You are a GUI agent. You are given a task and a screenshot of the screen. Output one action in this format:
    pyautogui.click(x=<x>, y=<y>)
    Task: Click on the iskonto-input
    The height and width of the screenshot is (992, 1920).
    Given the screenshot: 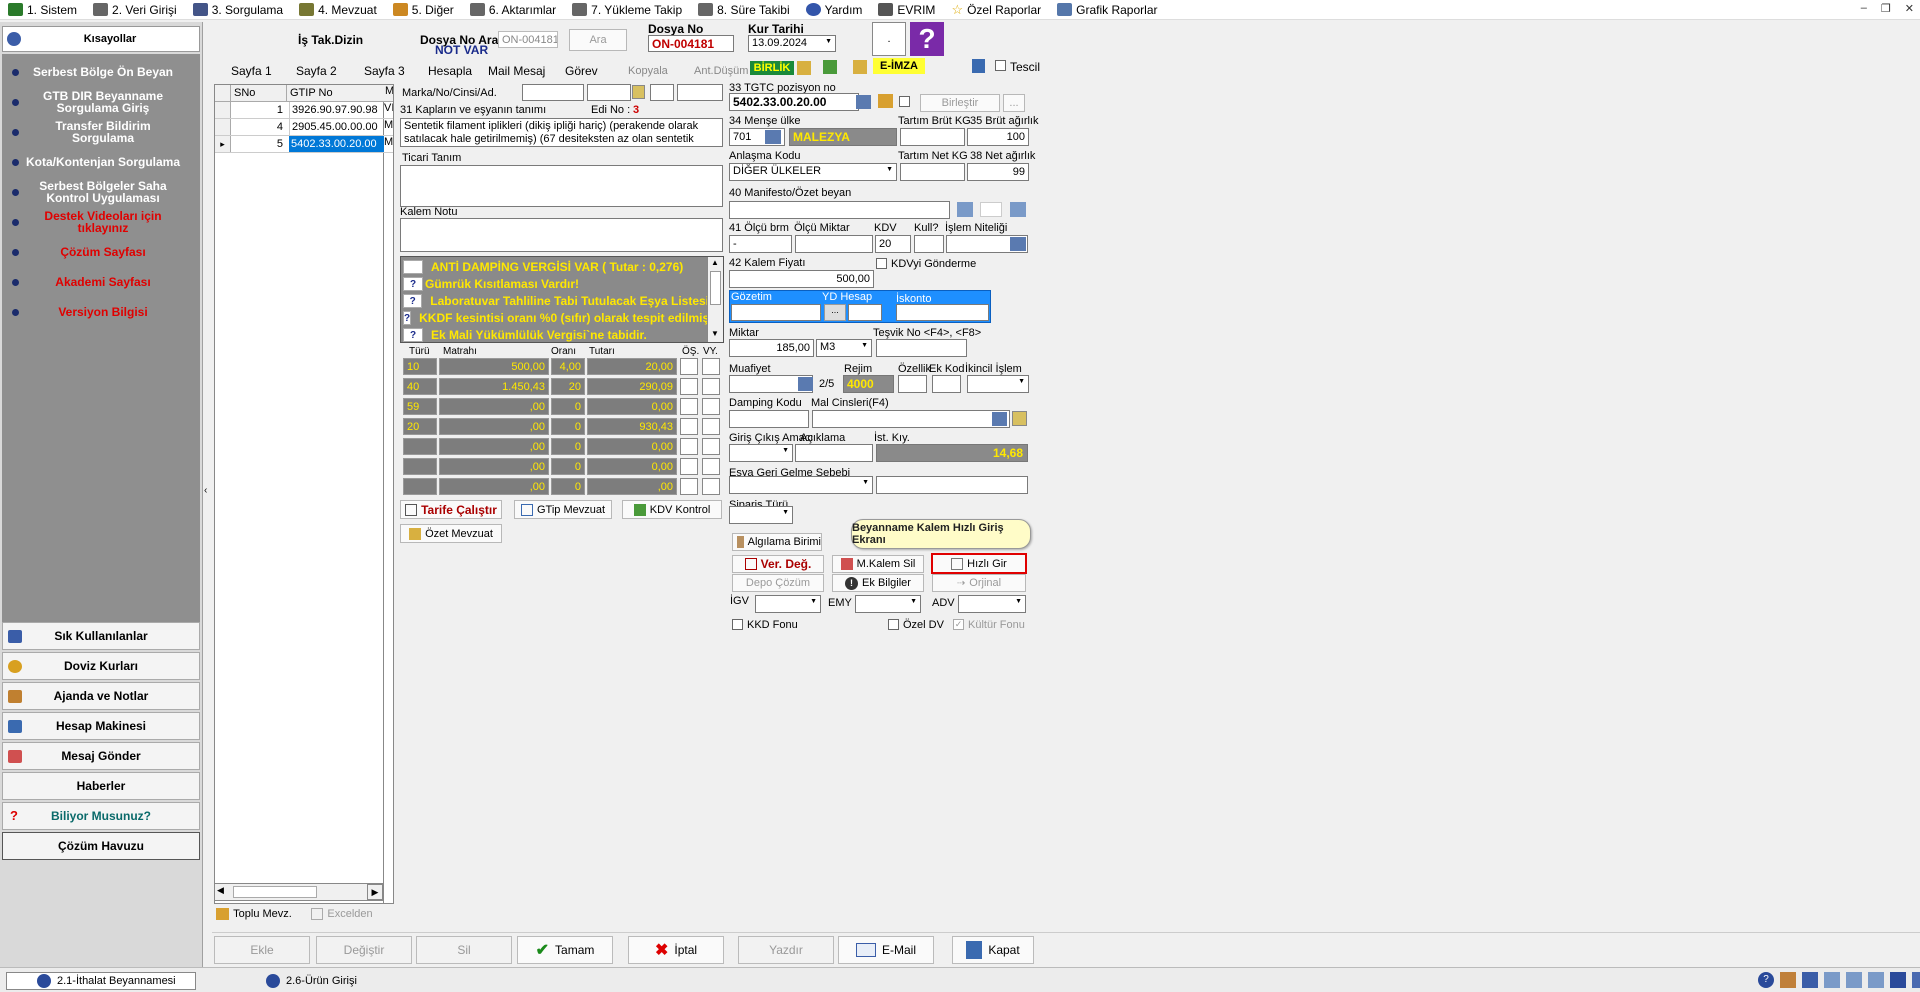 What is the action you would take?
    pyautogui.click(x=942, y=312)
    